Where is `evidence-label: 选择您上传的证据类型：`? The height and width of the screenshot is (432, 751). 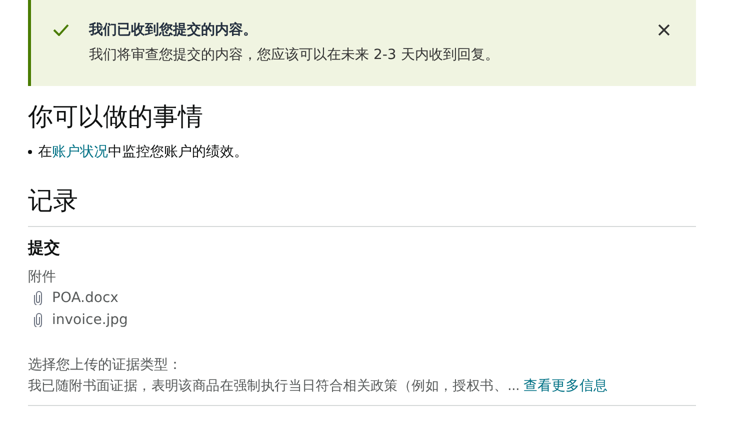 evidence-label: 选择您上传的证据类型： is located at coordinates (105, 365).